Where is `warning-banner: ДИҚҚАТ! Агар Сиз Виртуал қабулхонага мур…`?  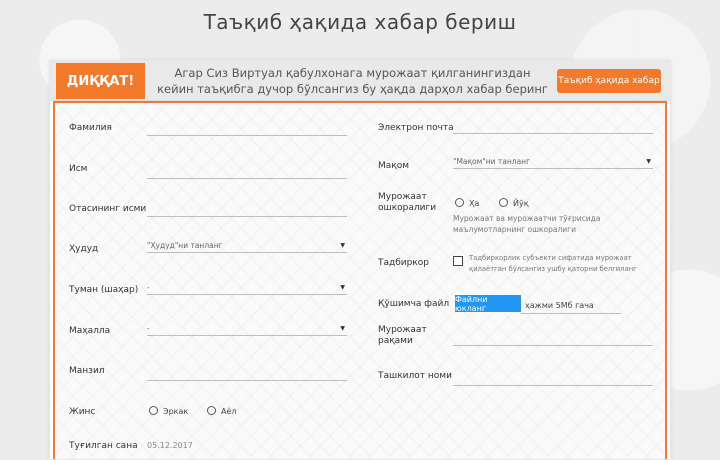
warning-banner: ДИҚҚАТ! Агар Сиз Виртуал қабулхонага мур… is located at coordinates (360, 81).